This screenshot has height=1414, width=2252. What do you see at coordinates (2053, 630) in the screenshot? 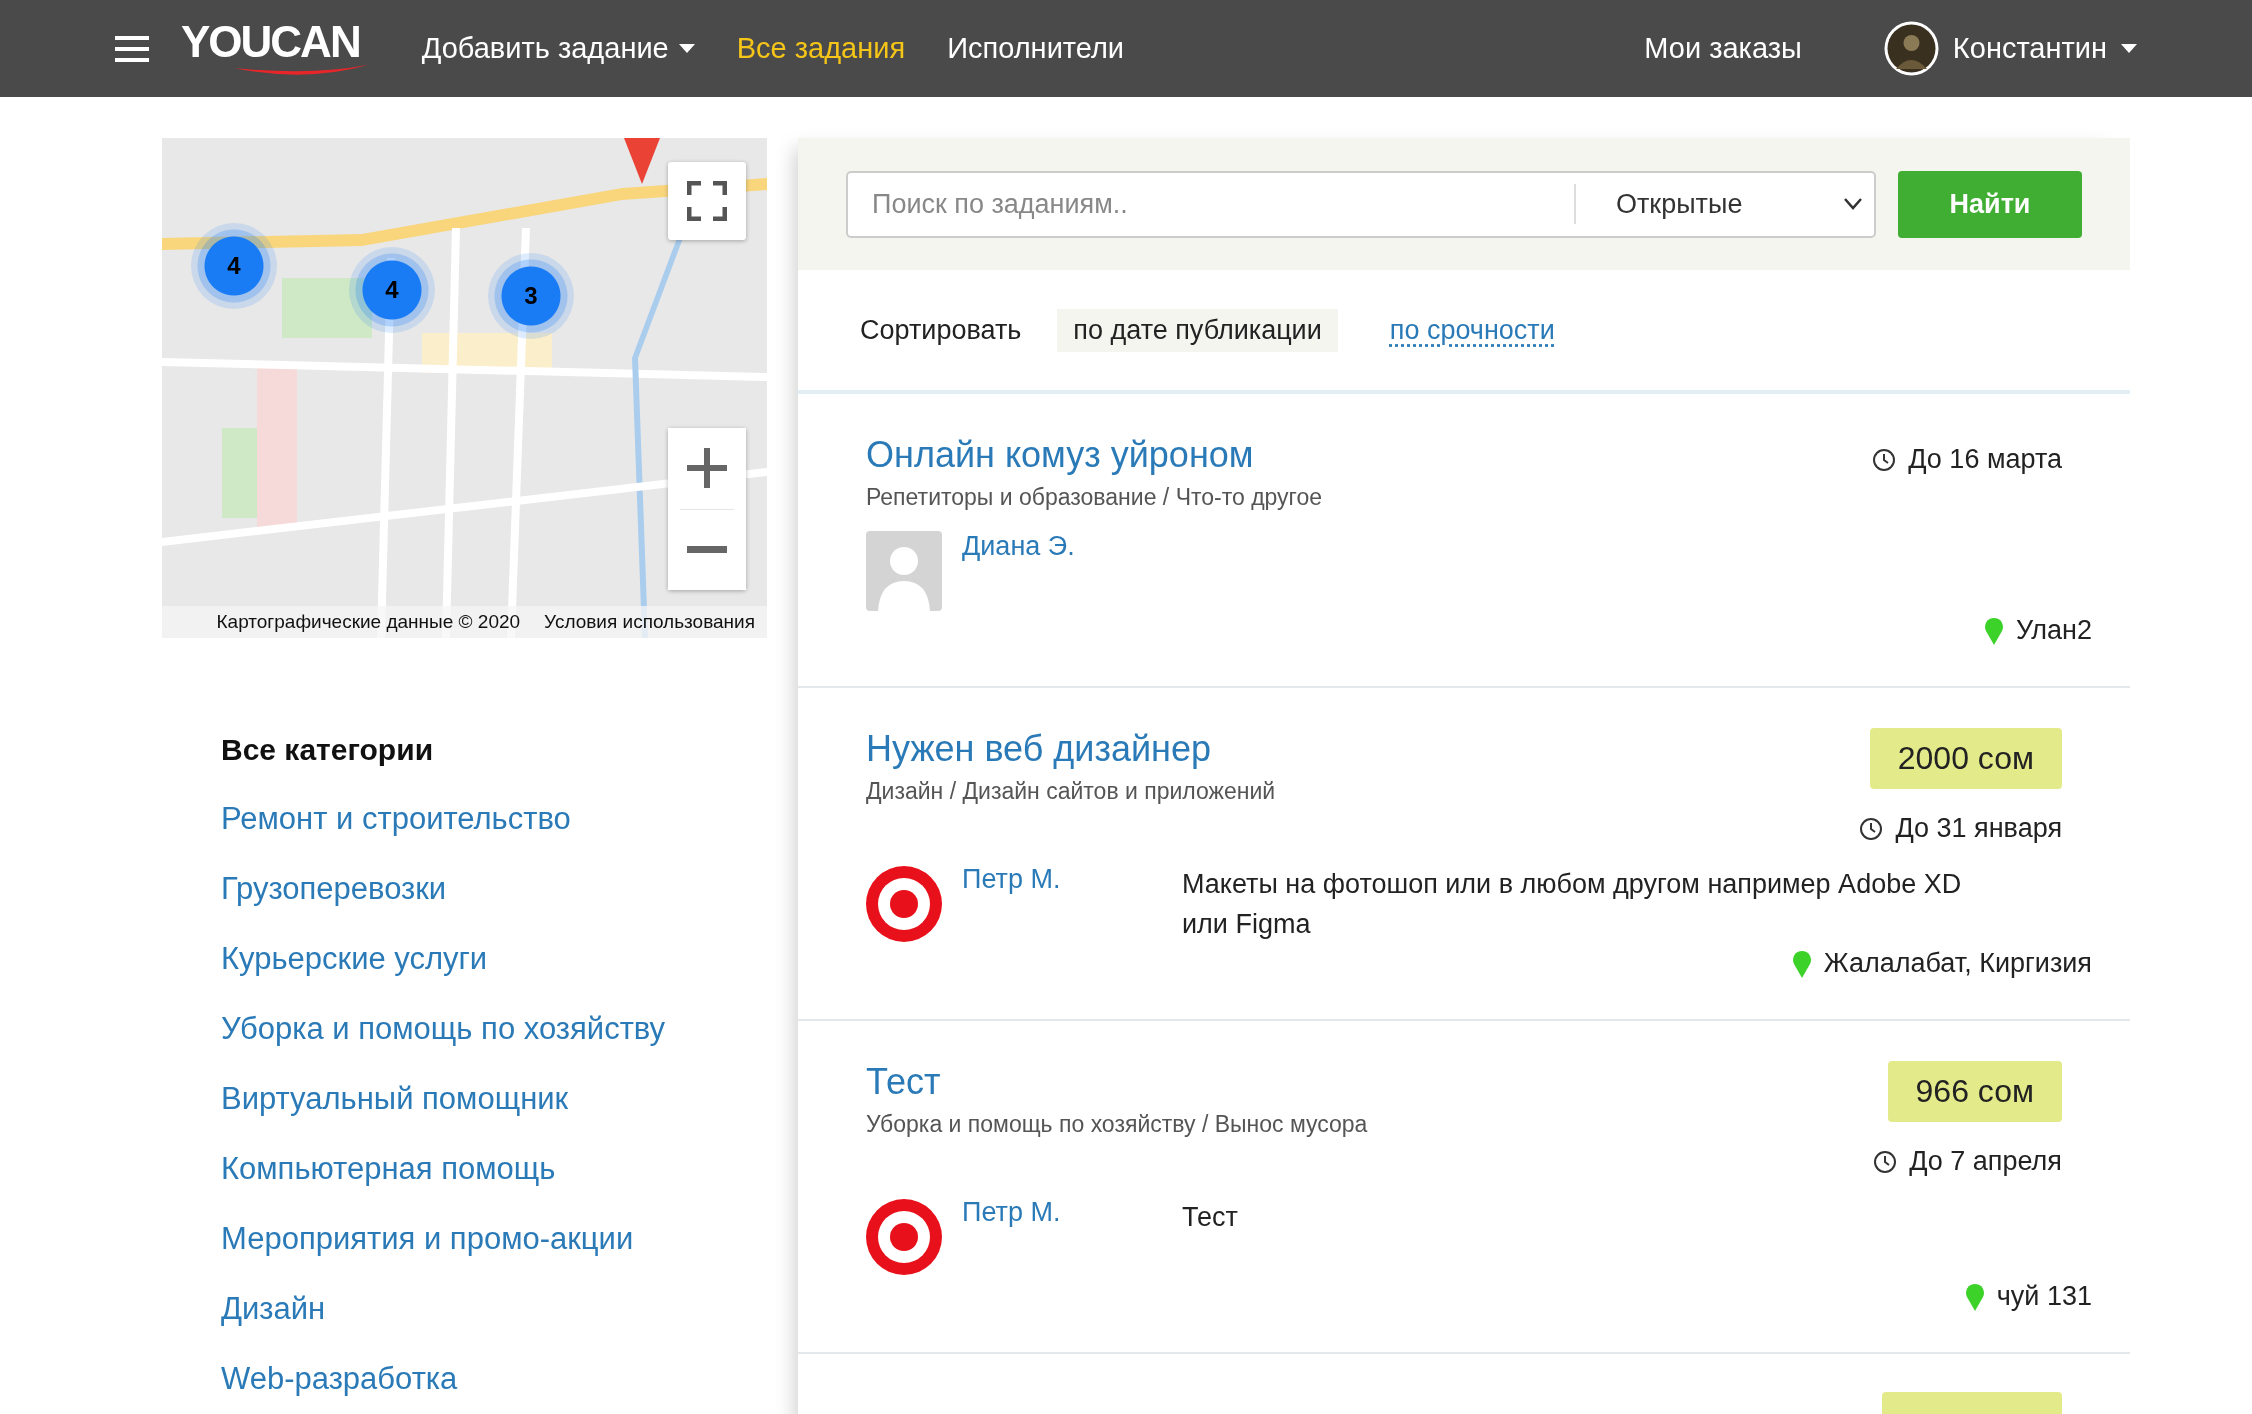
I see `task-location: Улан2` at bounding box center [2053, 630].